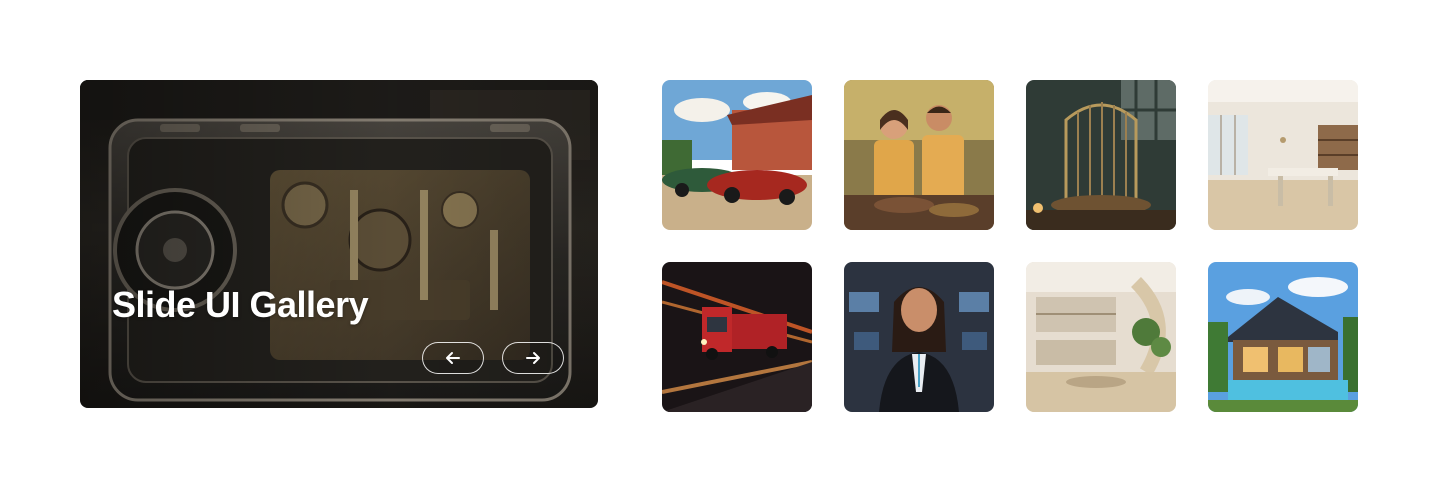 This screenshot has height=492, width=1440. I want to click on modern-house-pool-image, so click(1283, 337).